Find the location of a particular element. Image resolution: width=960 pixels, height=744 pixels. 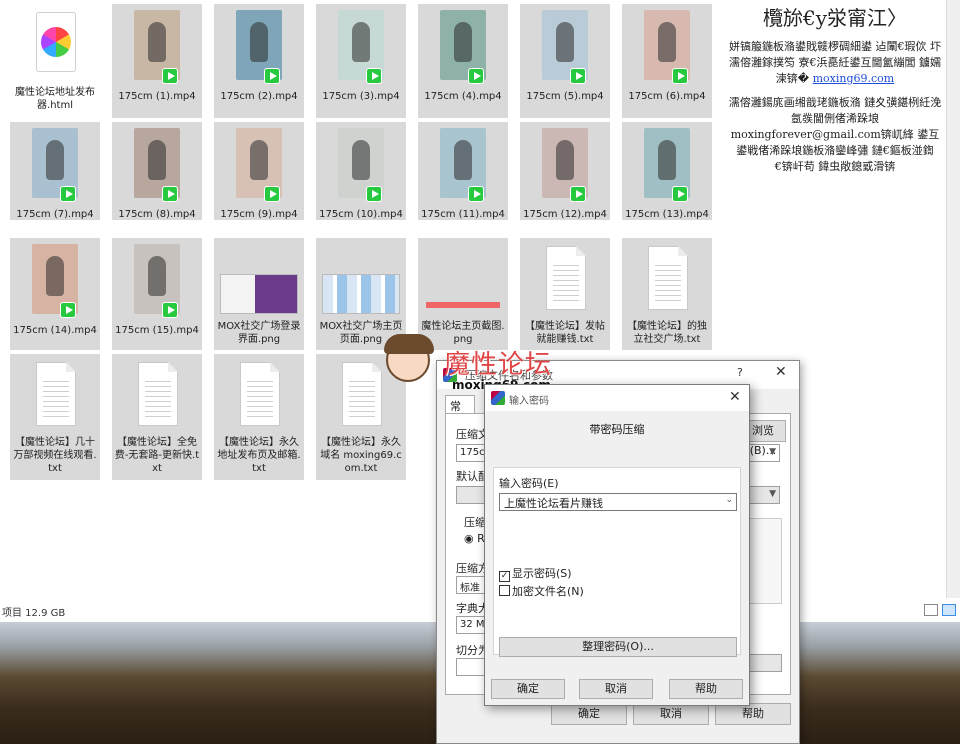

password-heading: 带密码压缩 is located at coordinates (617, 429).